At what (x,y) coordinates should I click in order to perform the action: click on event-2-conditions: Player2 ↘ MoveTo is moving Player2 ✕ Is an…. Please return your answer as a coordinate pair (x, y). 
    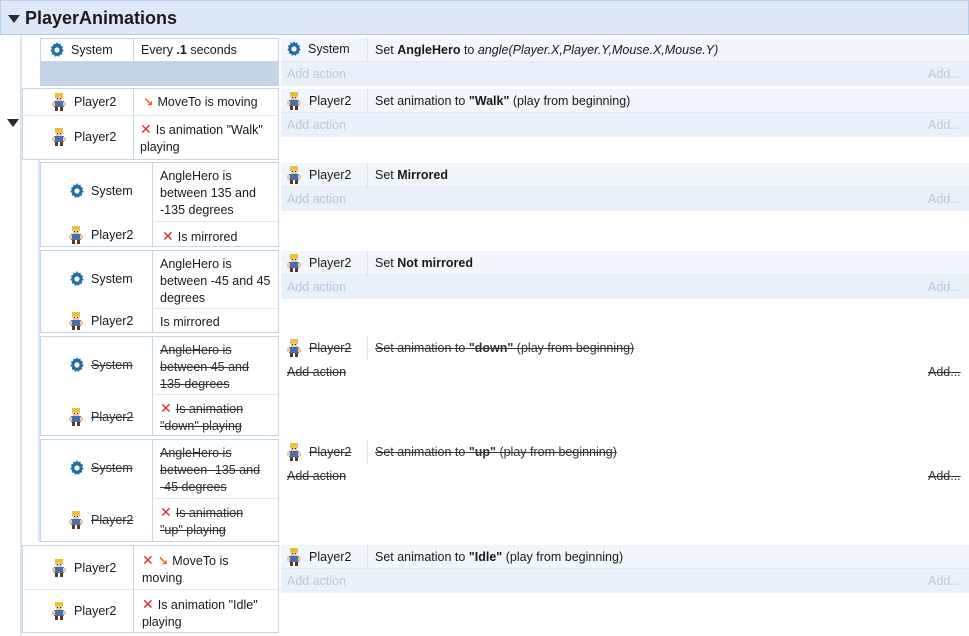
    Looking at the image, I should click on (150, 124).